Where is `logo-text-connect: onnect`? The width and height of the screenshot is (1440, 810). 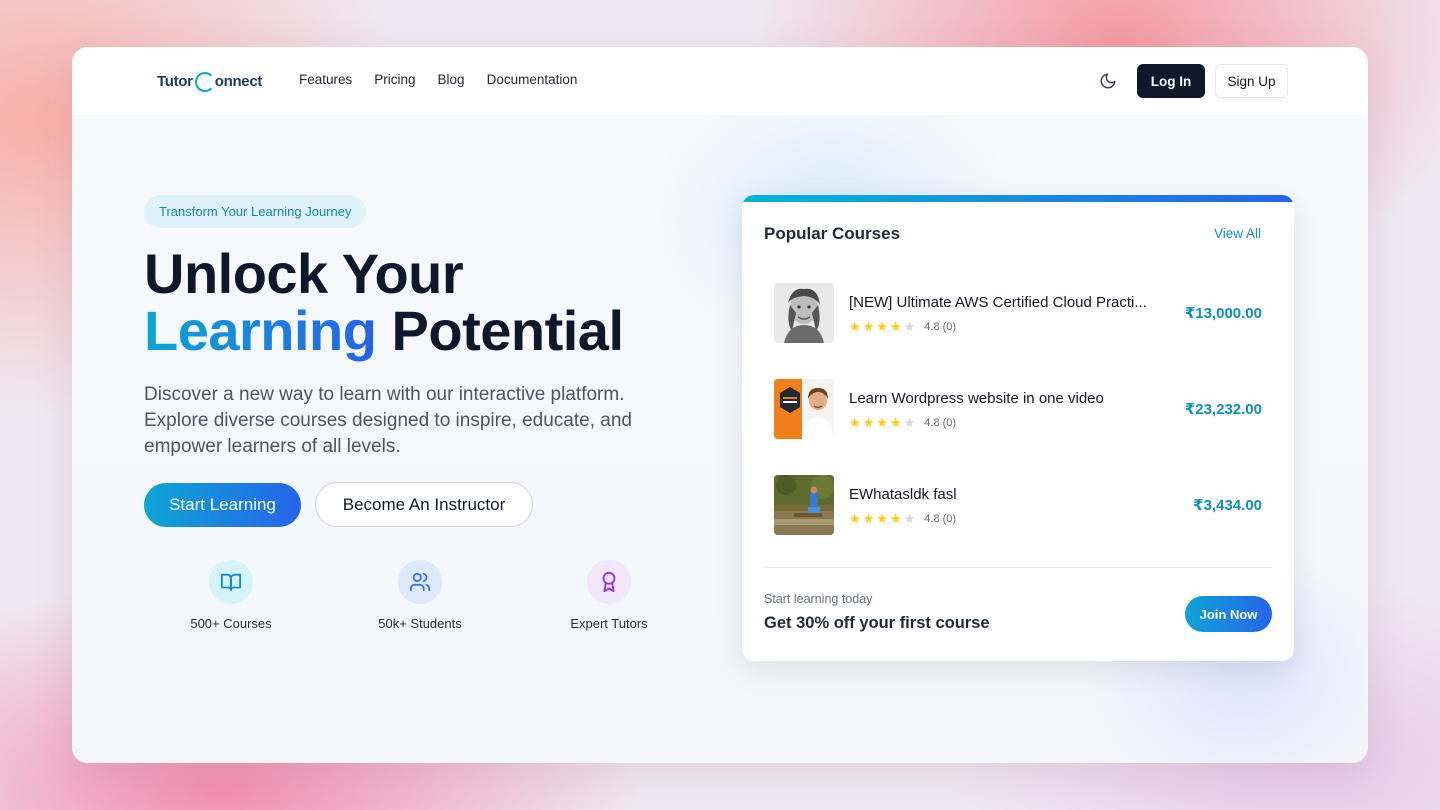
logo-text-connect: onnect is located at coordinates (238, 81).